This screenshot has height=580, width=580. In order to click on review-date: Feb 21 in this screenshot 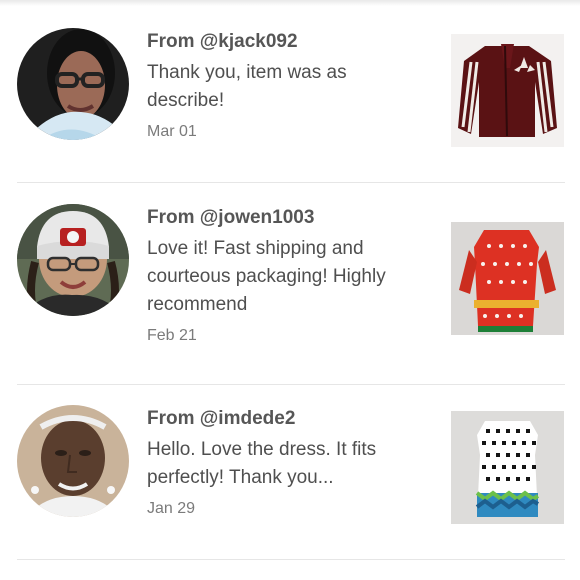, I will do `click(172, 335)`.